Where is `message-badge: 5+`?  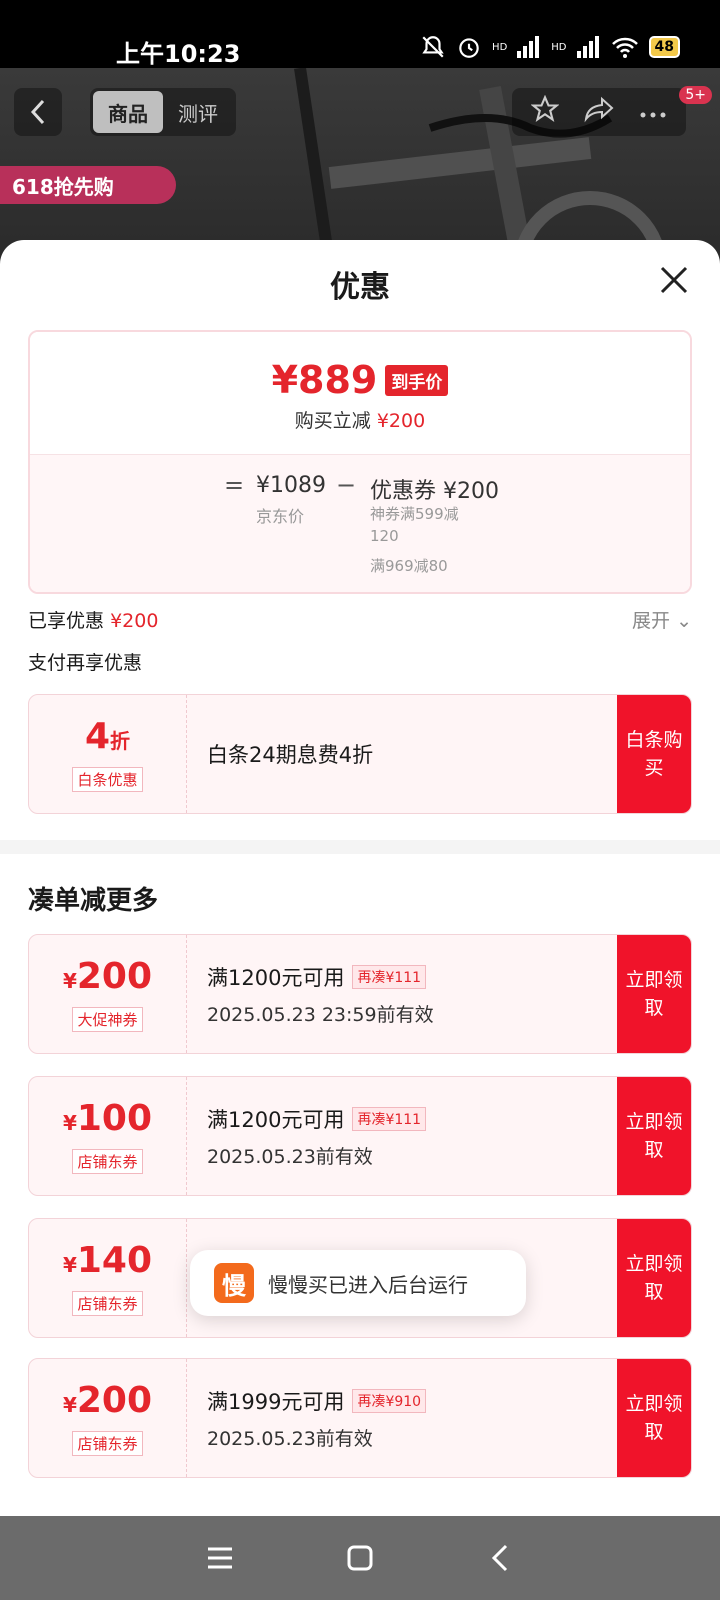 message-badge: 5+ is located at coordinates (695, 95).